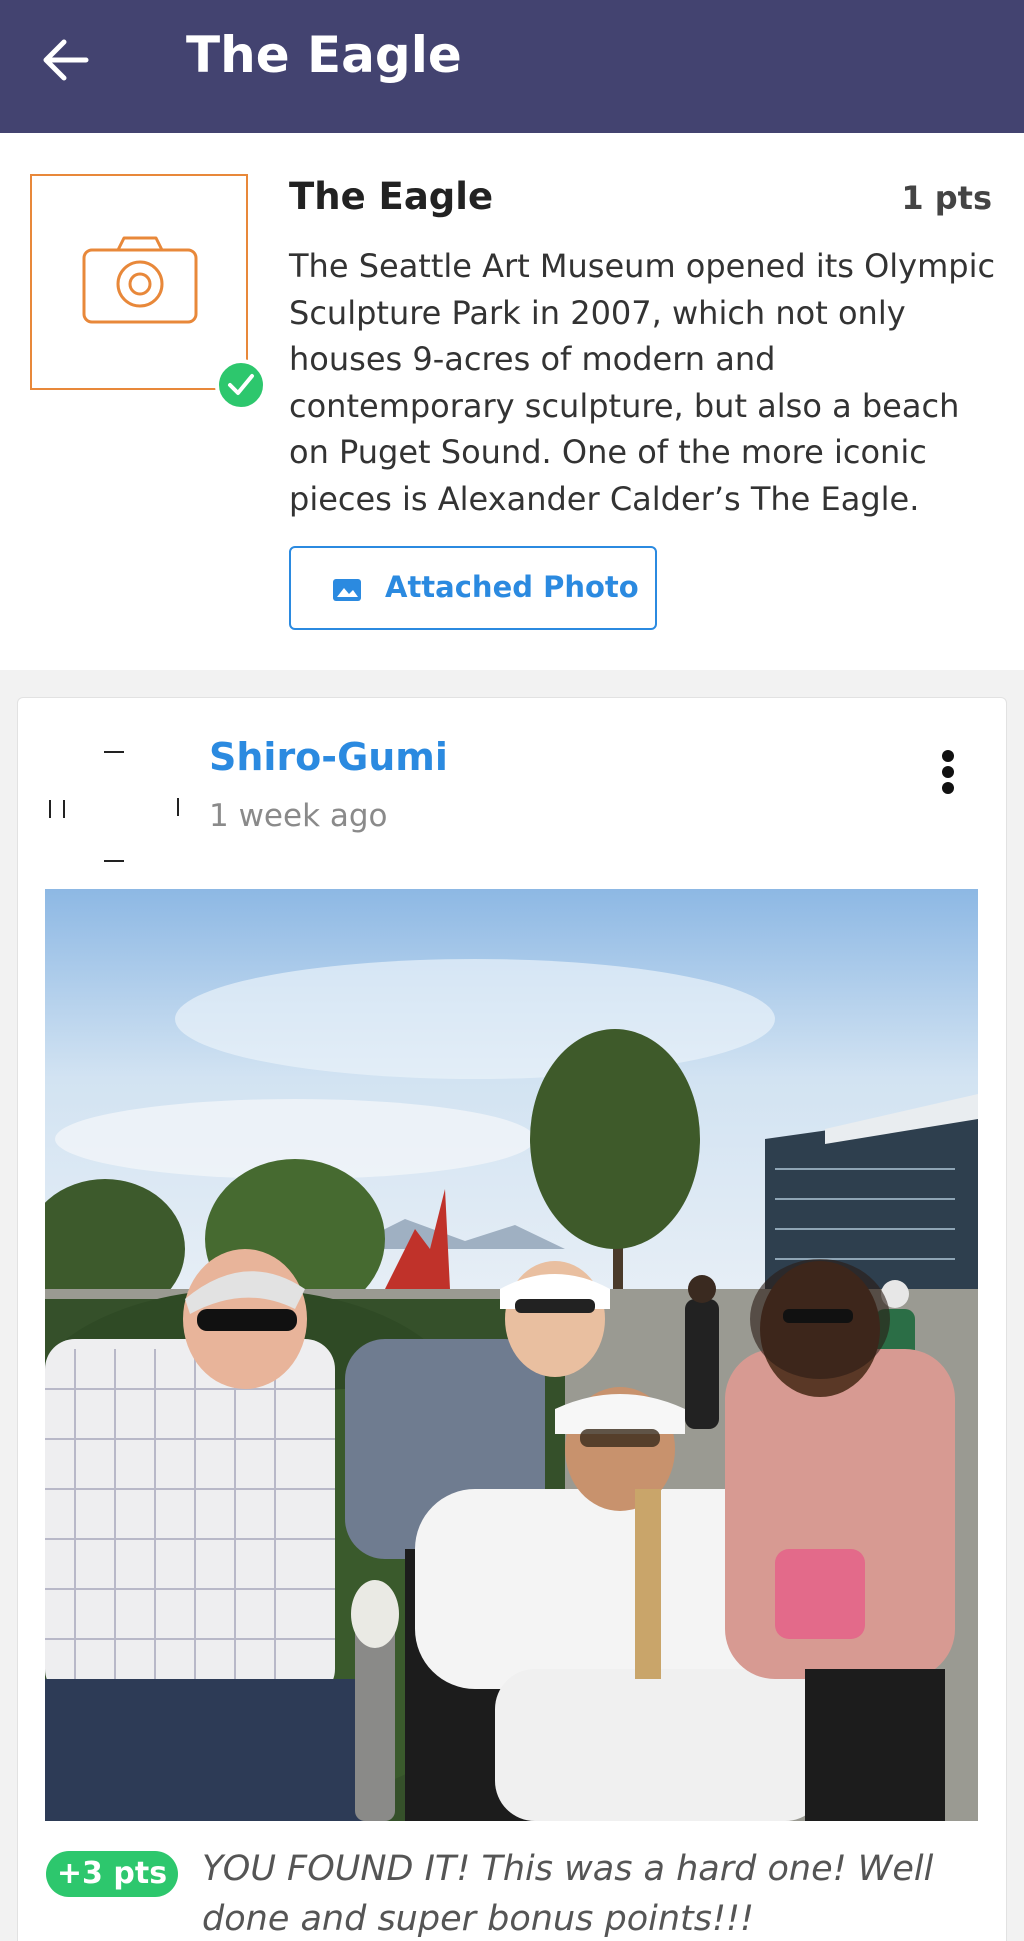 This screenshot has height=1941, width=1024. I want to click on page-title: The Eagle, so click(324, 55).